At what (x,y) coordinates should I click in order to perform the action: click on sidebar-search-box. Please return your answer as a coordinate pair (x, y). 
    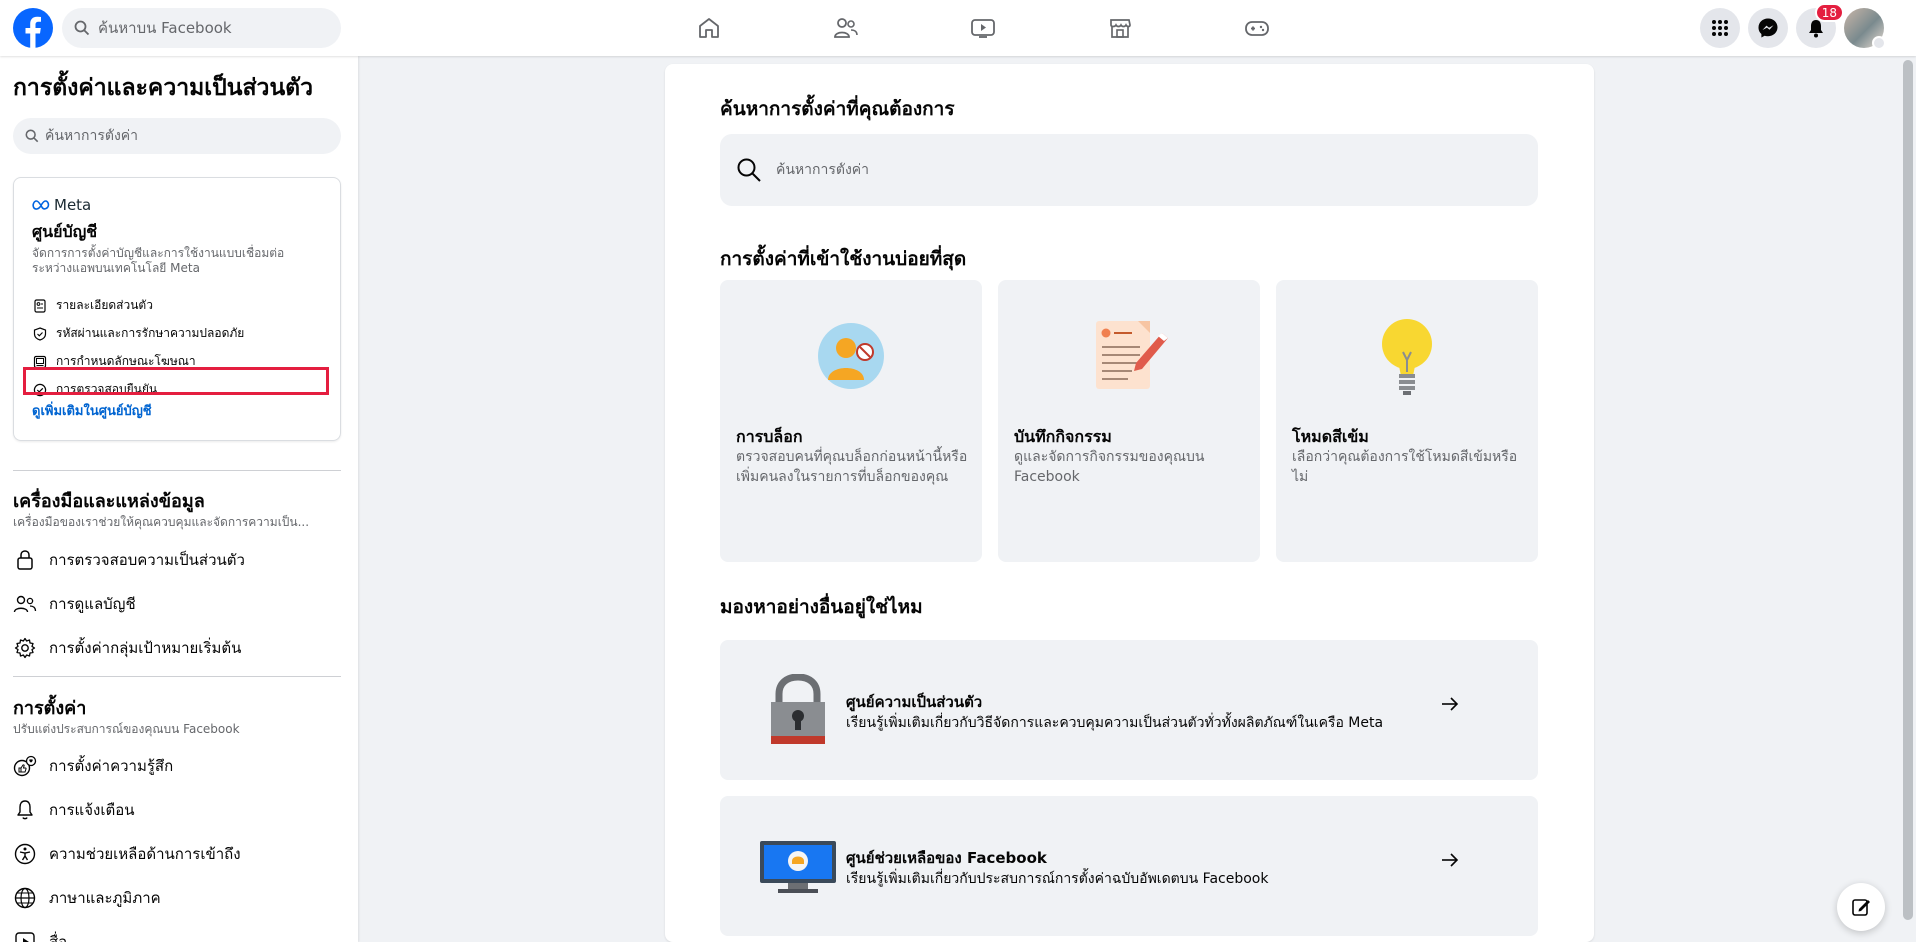
    Looking at the image, I should click on (177, 136).